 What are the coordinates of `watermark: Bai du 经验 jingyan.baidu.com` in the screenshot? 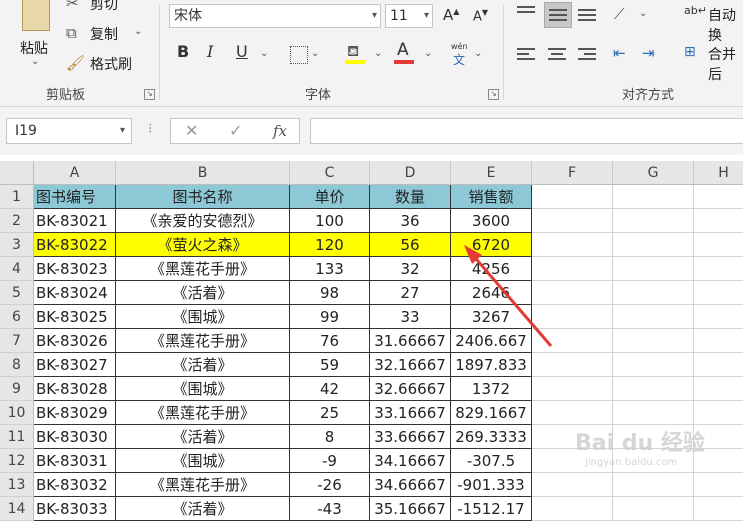 It's located at (640, 446).